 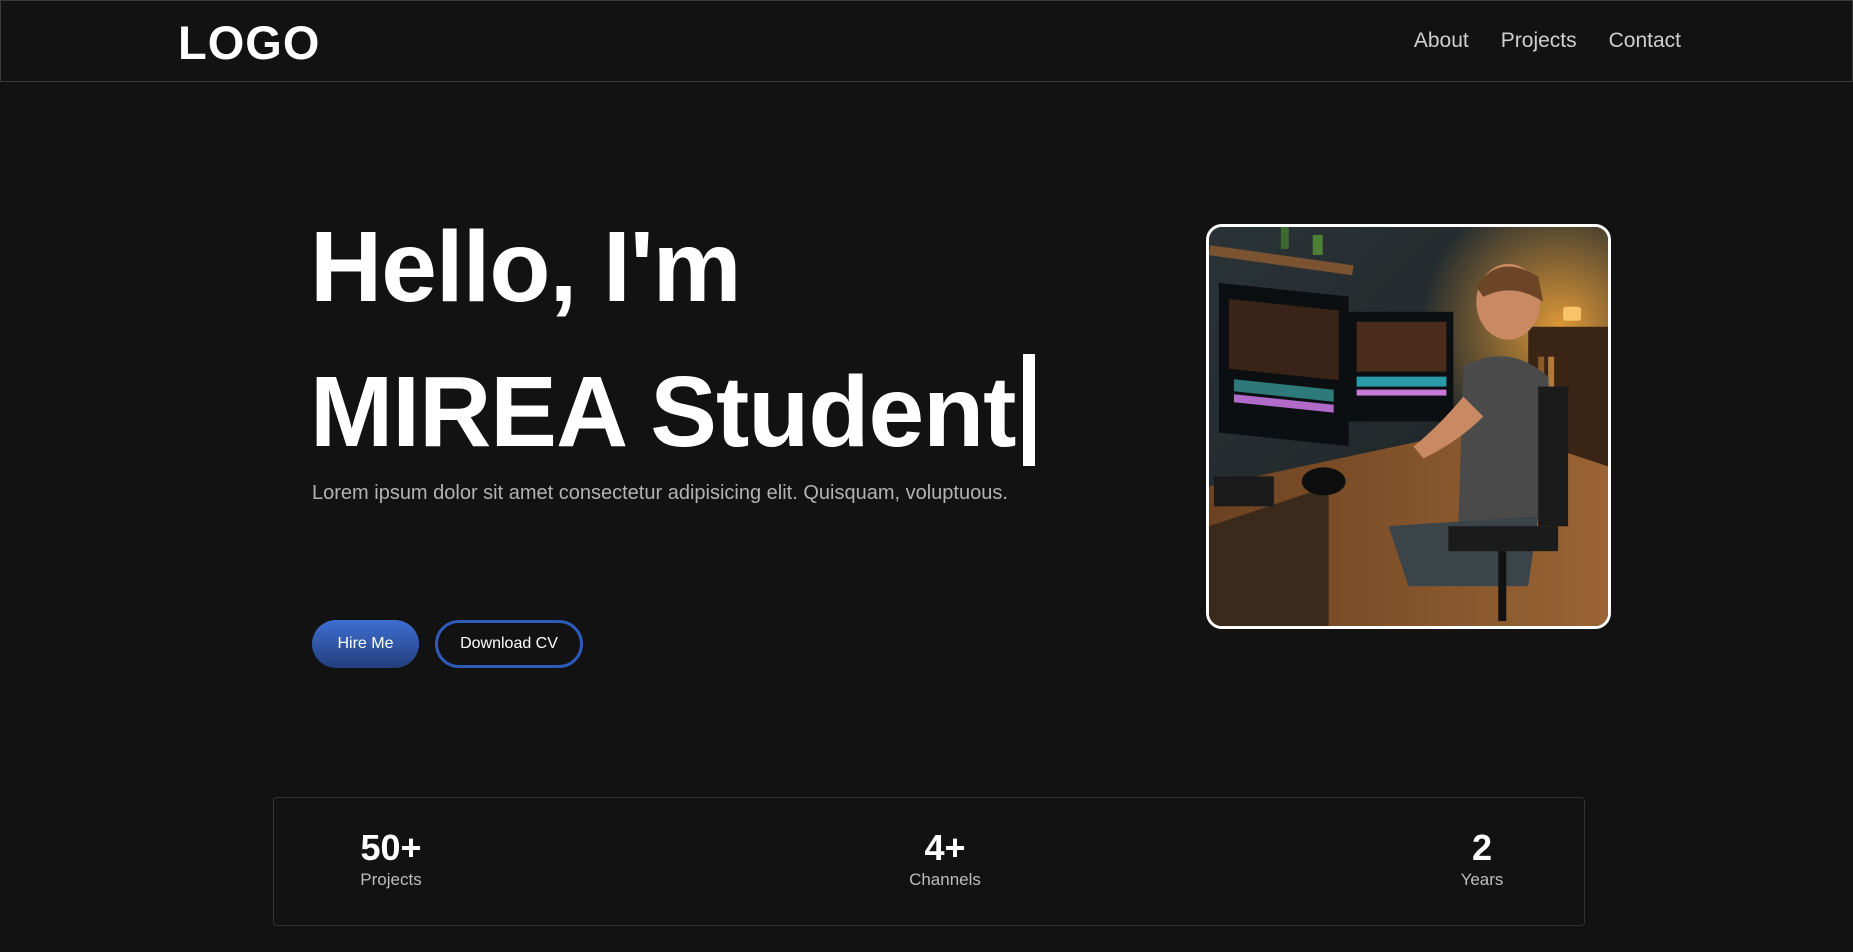 I want to click on hero-title-line-2-wrap: MIREA Student, so click(x=673, y=412).